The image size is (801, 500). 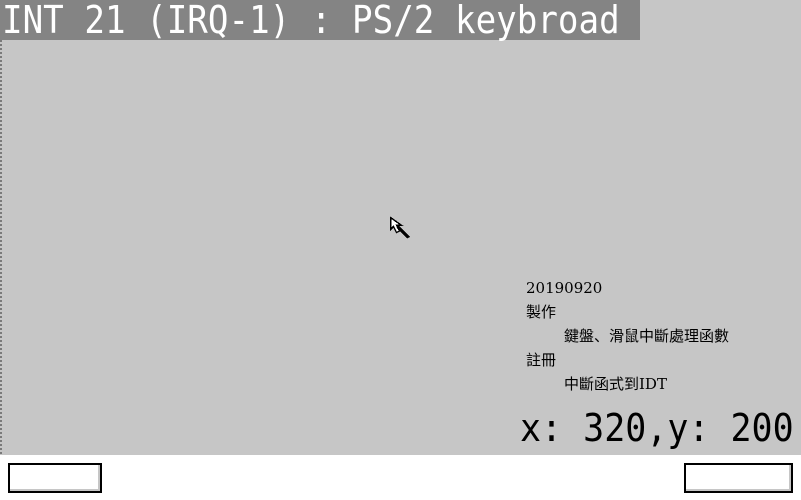 What do you see at coordinates (400, 477) in the screenshot?
I see `taskbar` at bounding box center [400, 477].